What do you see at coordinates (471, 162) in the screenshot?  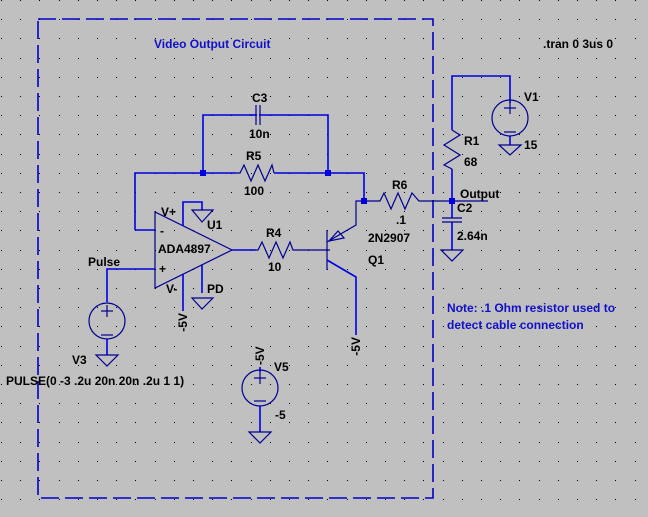 I see `r1-value: 68` at bounding box center [471, 162].